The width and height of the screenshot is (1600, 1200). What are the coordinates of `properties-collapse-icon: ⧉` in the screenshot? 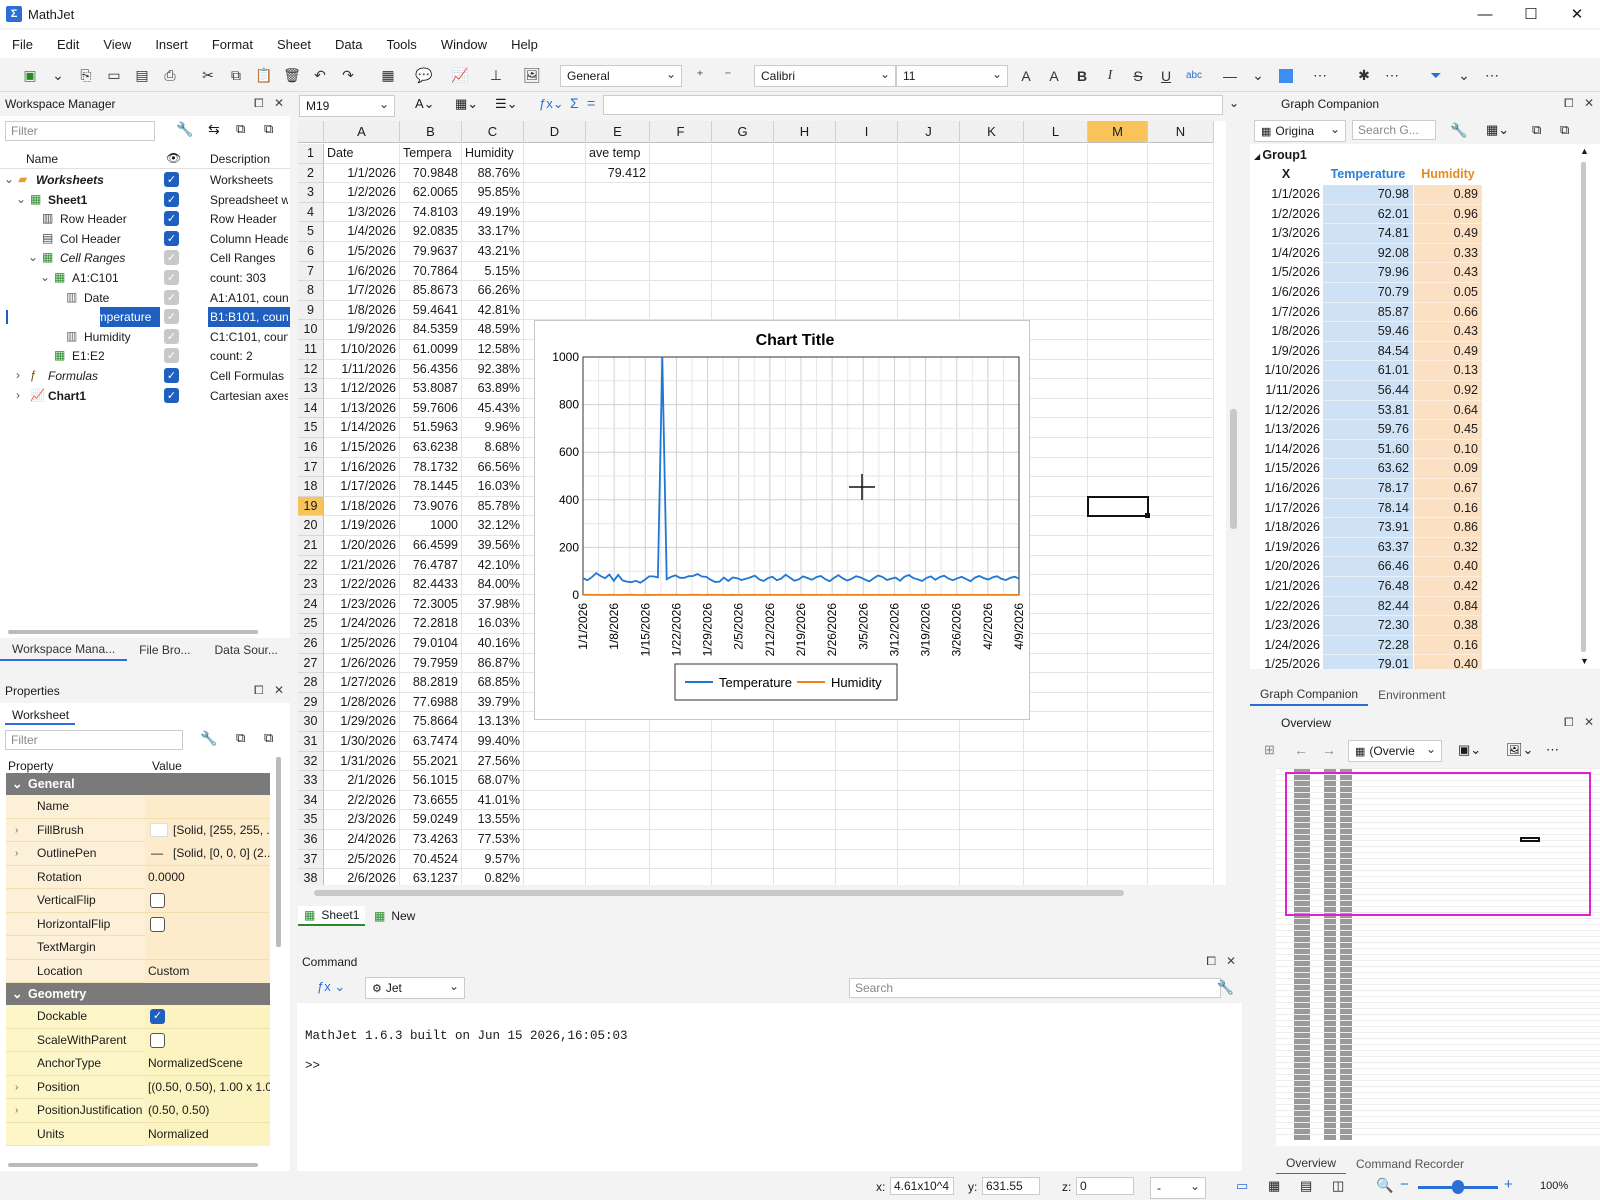 It's located at (240, 738).